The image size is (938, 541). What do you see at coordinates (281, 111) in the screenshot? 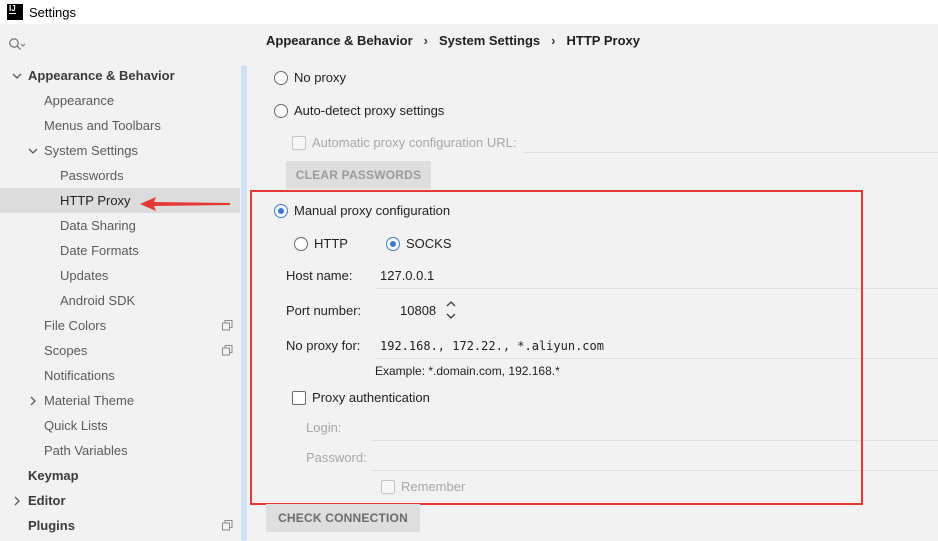
I see `auto-detect-radio` at bounding box center [281, 111].